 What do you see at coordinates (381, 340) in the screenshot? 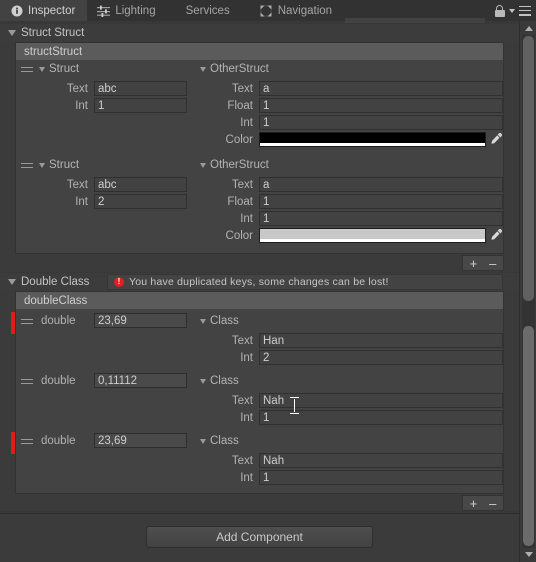
I see `field-input-text: Han` at bounding box center [381, 340].